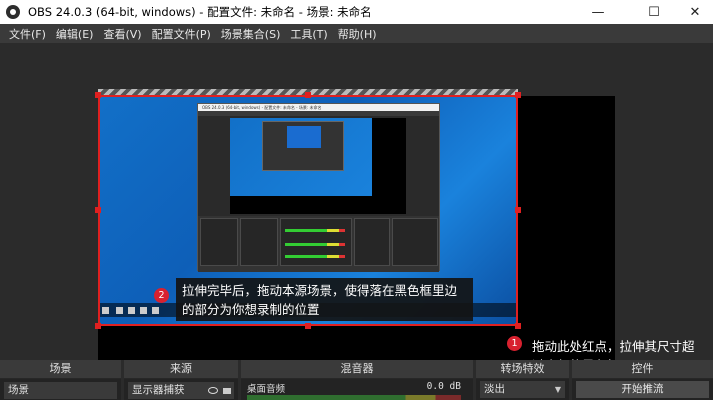 Image resolution: width=713 pixels, height=400 pixels. I want to click on resize-handle-top-right, so click(518, 95).